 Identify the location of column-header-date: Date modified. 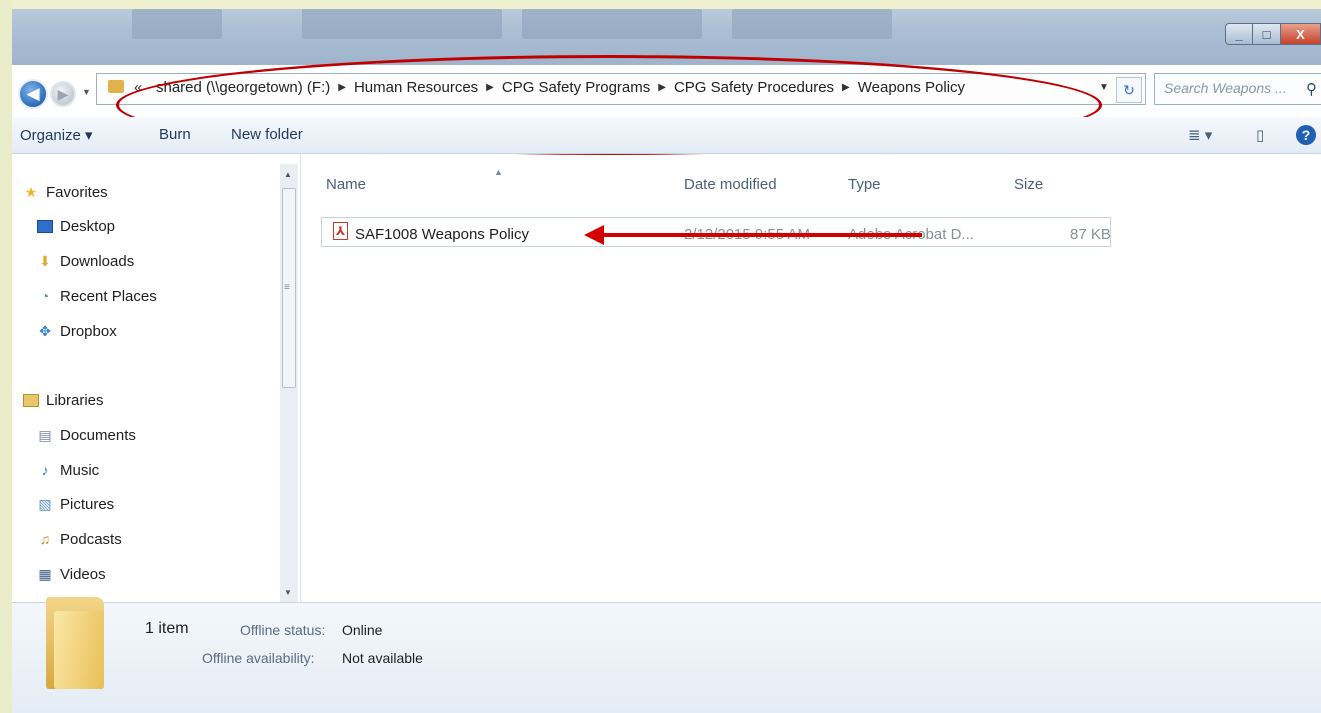
(730, 184).